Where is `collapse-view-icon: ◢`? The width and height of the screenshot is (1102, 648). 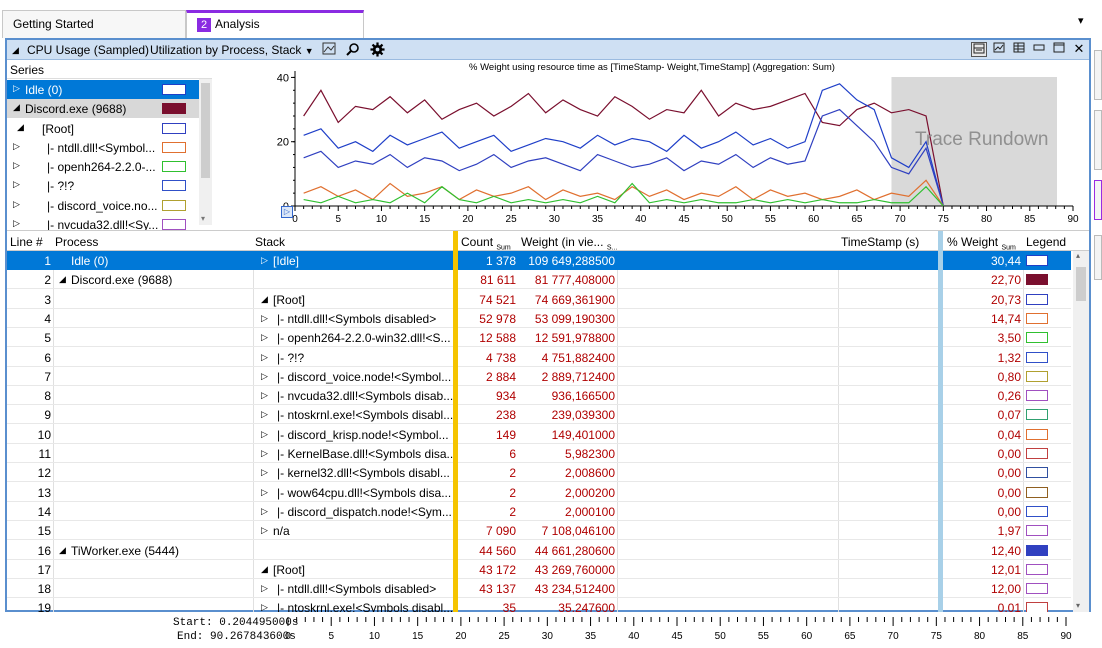
collapse-view-icon: ◢ is located at coordinates (15, 50).